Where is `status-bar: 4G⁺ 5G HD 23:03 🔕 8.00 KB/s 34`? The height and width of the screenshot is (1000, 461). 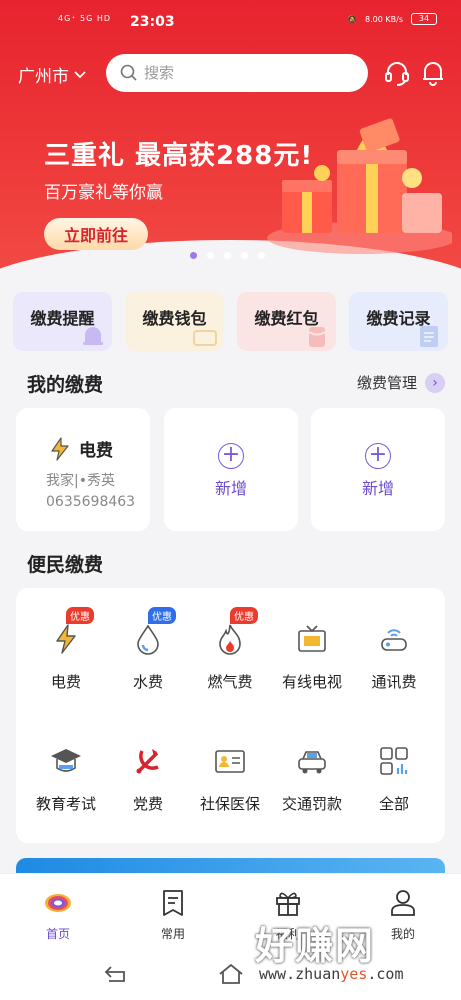 status-bar: 4G⁺ 5G HD 23:03 🔕 8.00 KB/s 34 is located at coordinates (230, 22).